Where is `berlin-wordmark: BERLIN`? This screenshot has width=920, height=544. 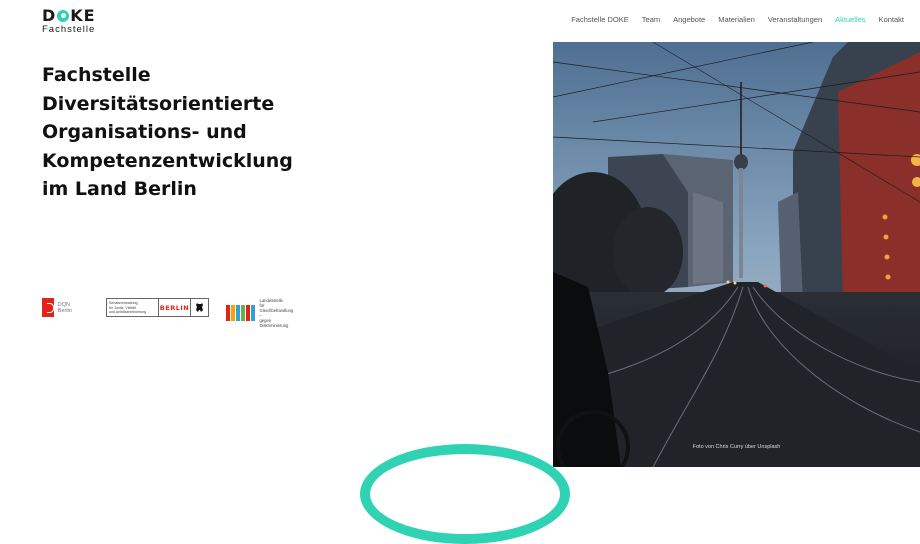 berlin-wordmark: BERLIN is located at coordinates (175, 307).